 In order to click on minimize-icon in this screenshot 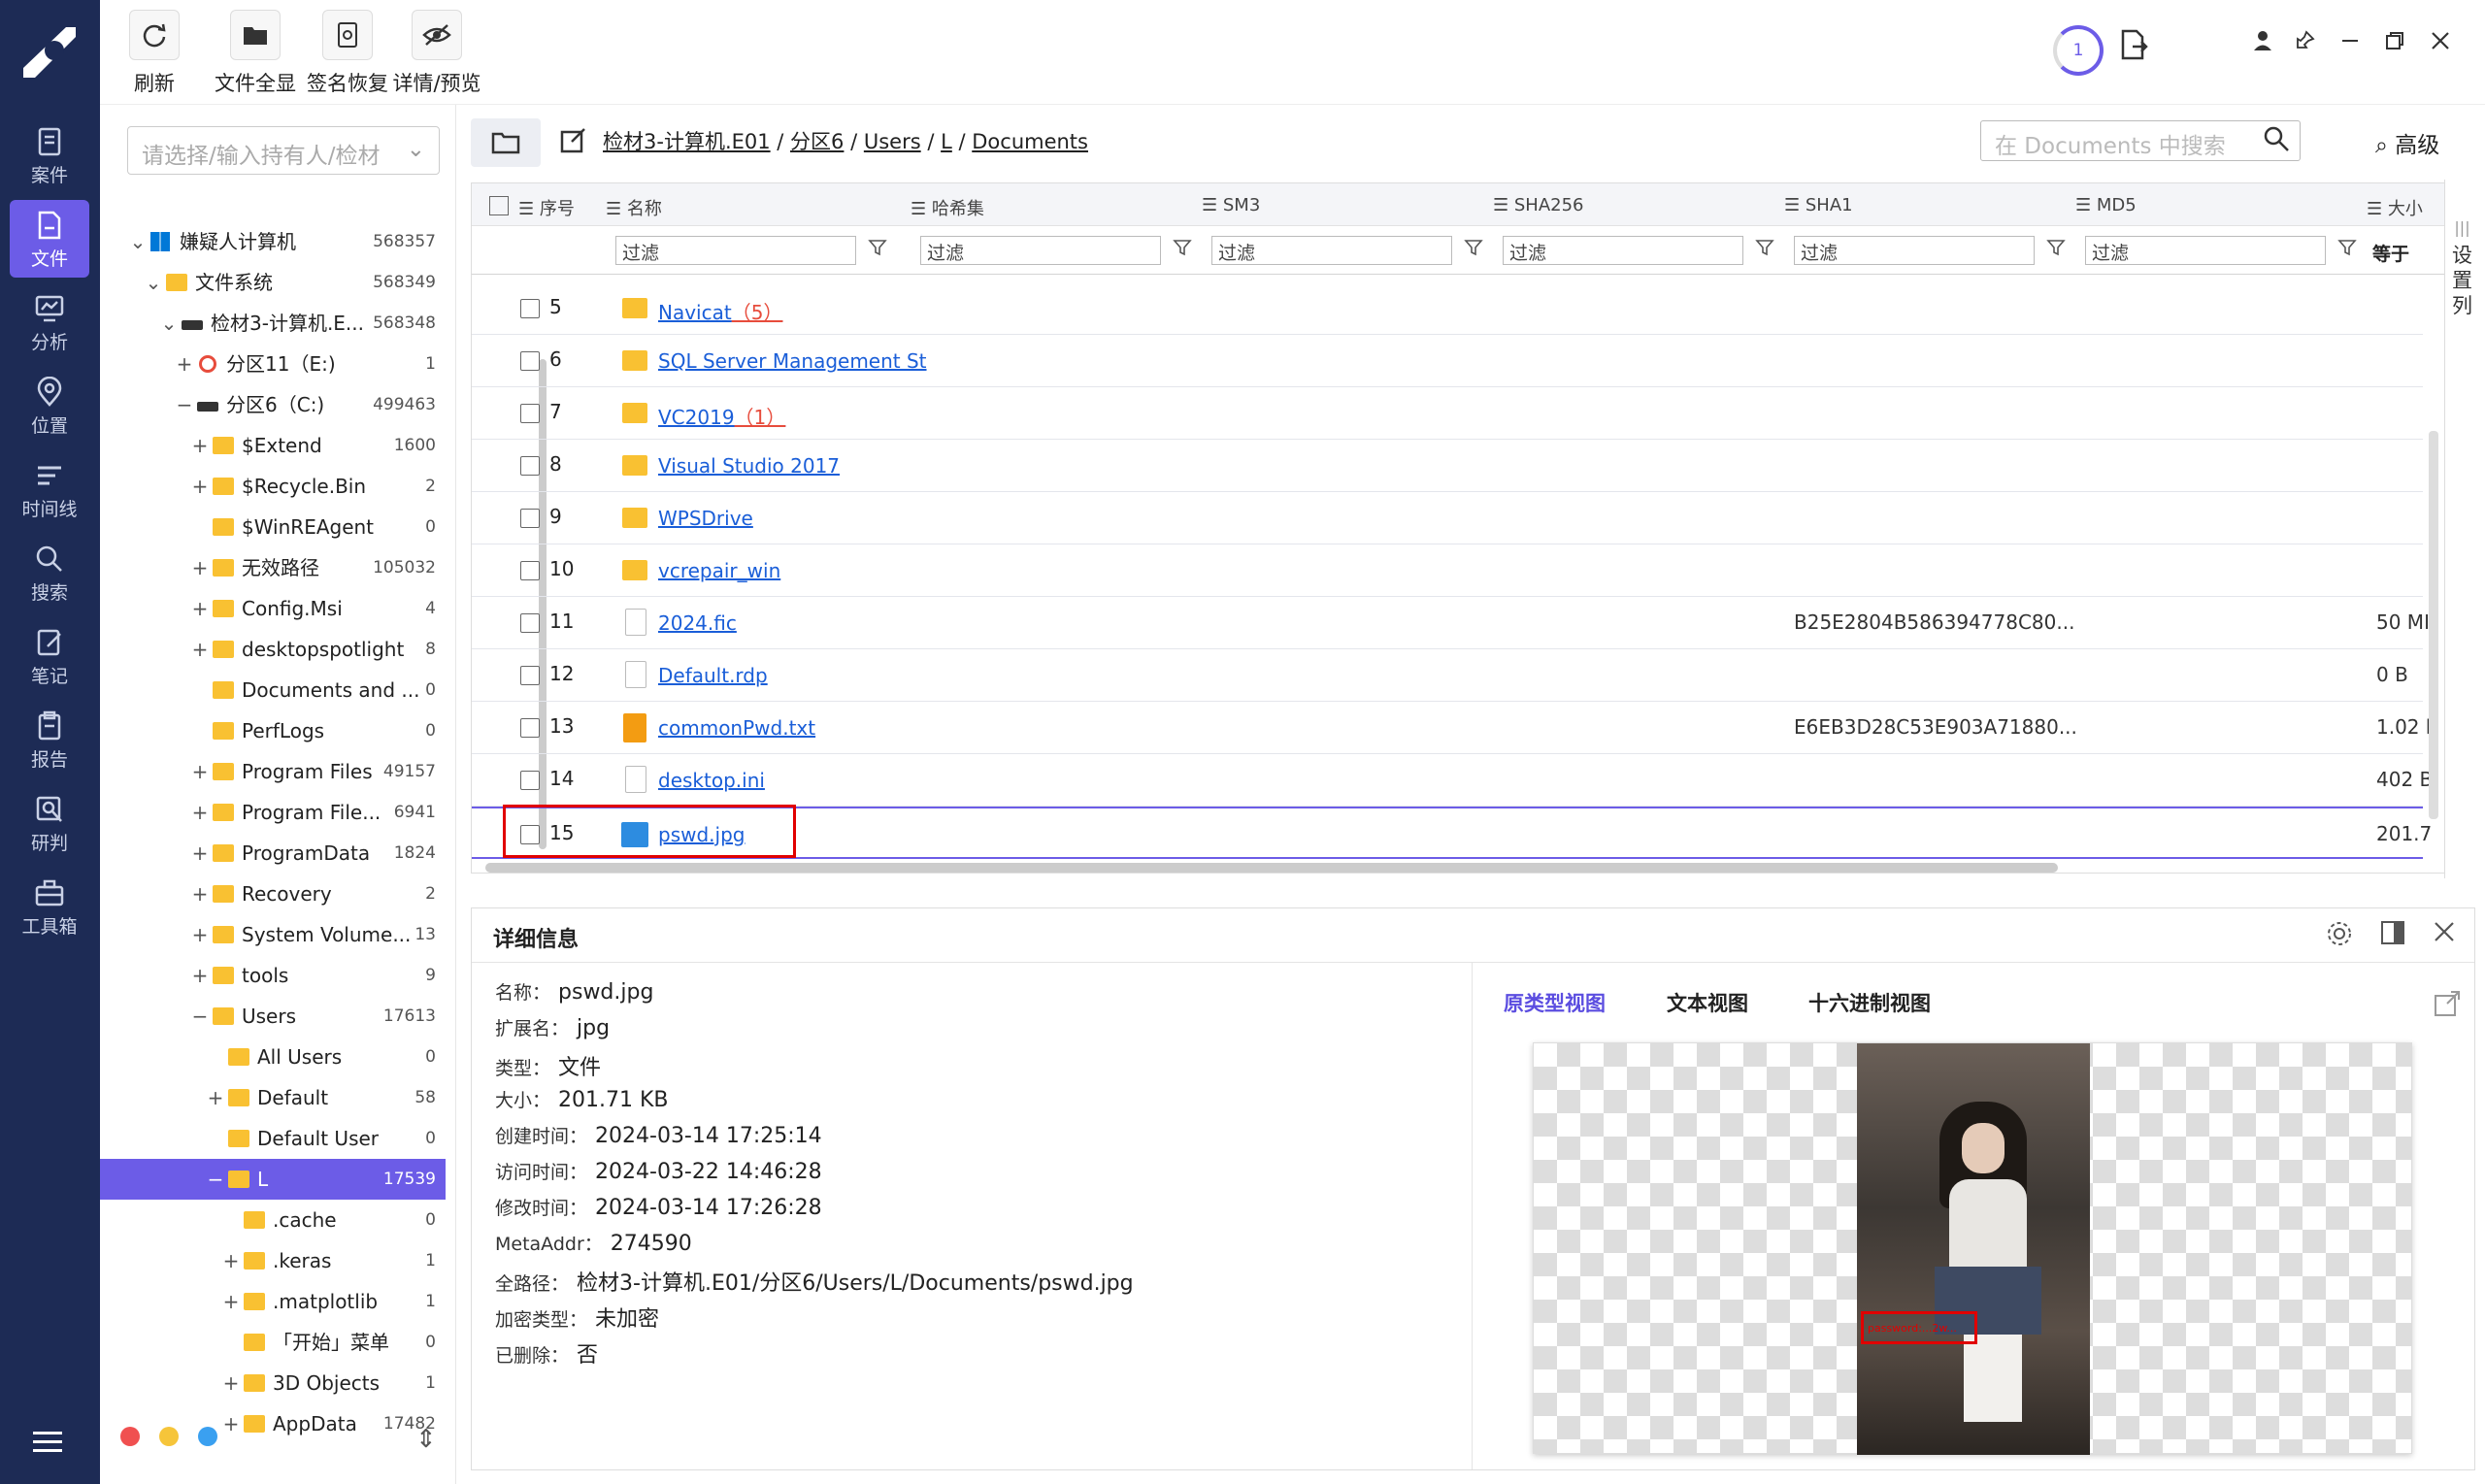, I will do `click(2350, 43)`.